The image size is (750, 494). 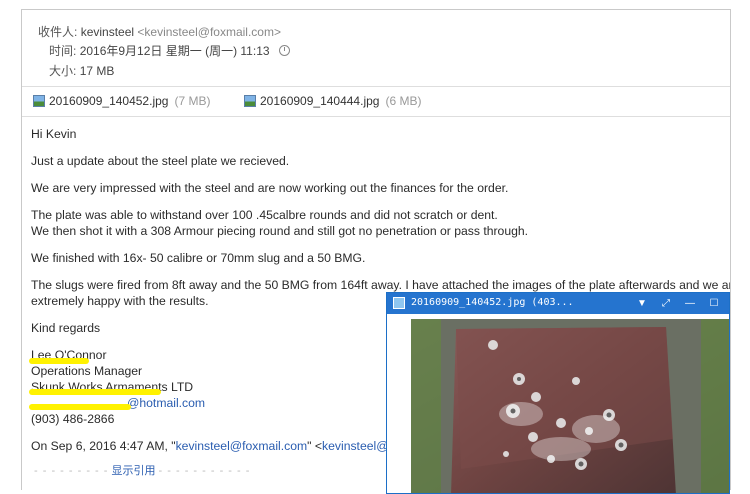 I want to click on attachment-size: (7 MB), so click(x=192, y=101).